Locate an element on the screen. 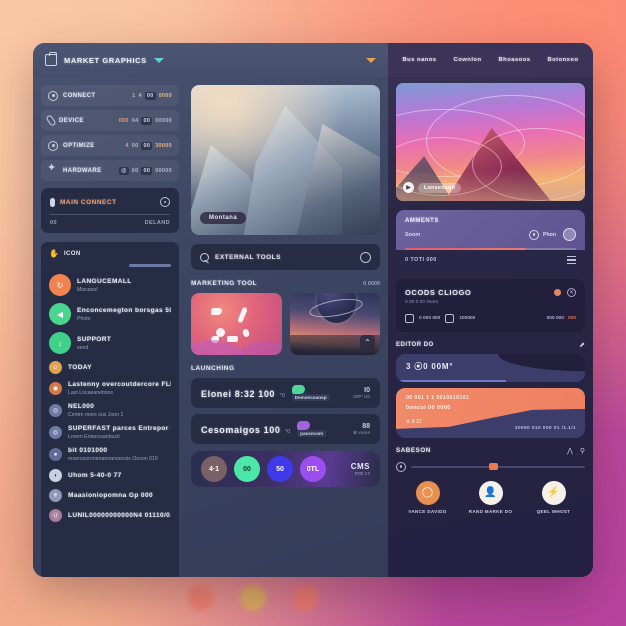  hero-badge: ▶ Lonsenson is located at coordinates (432, 187).